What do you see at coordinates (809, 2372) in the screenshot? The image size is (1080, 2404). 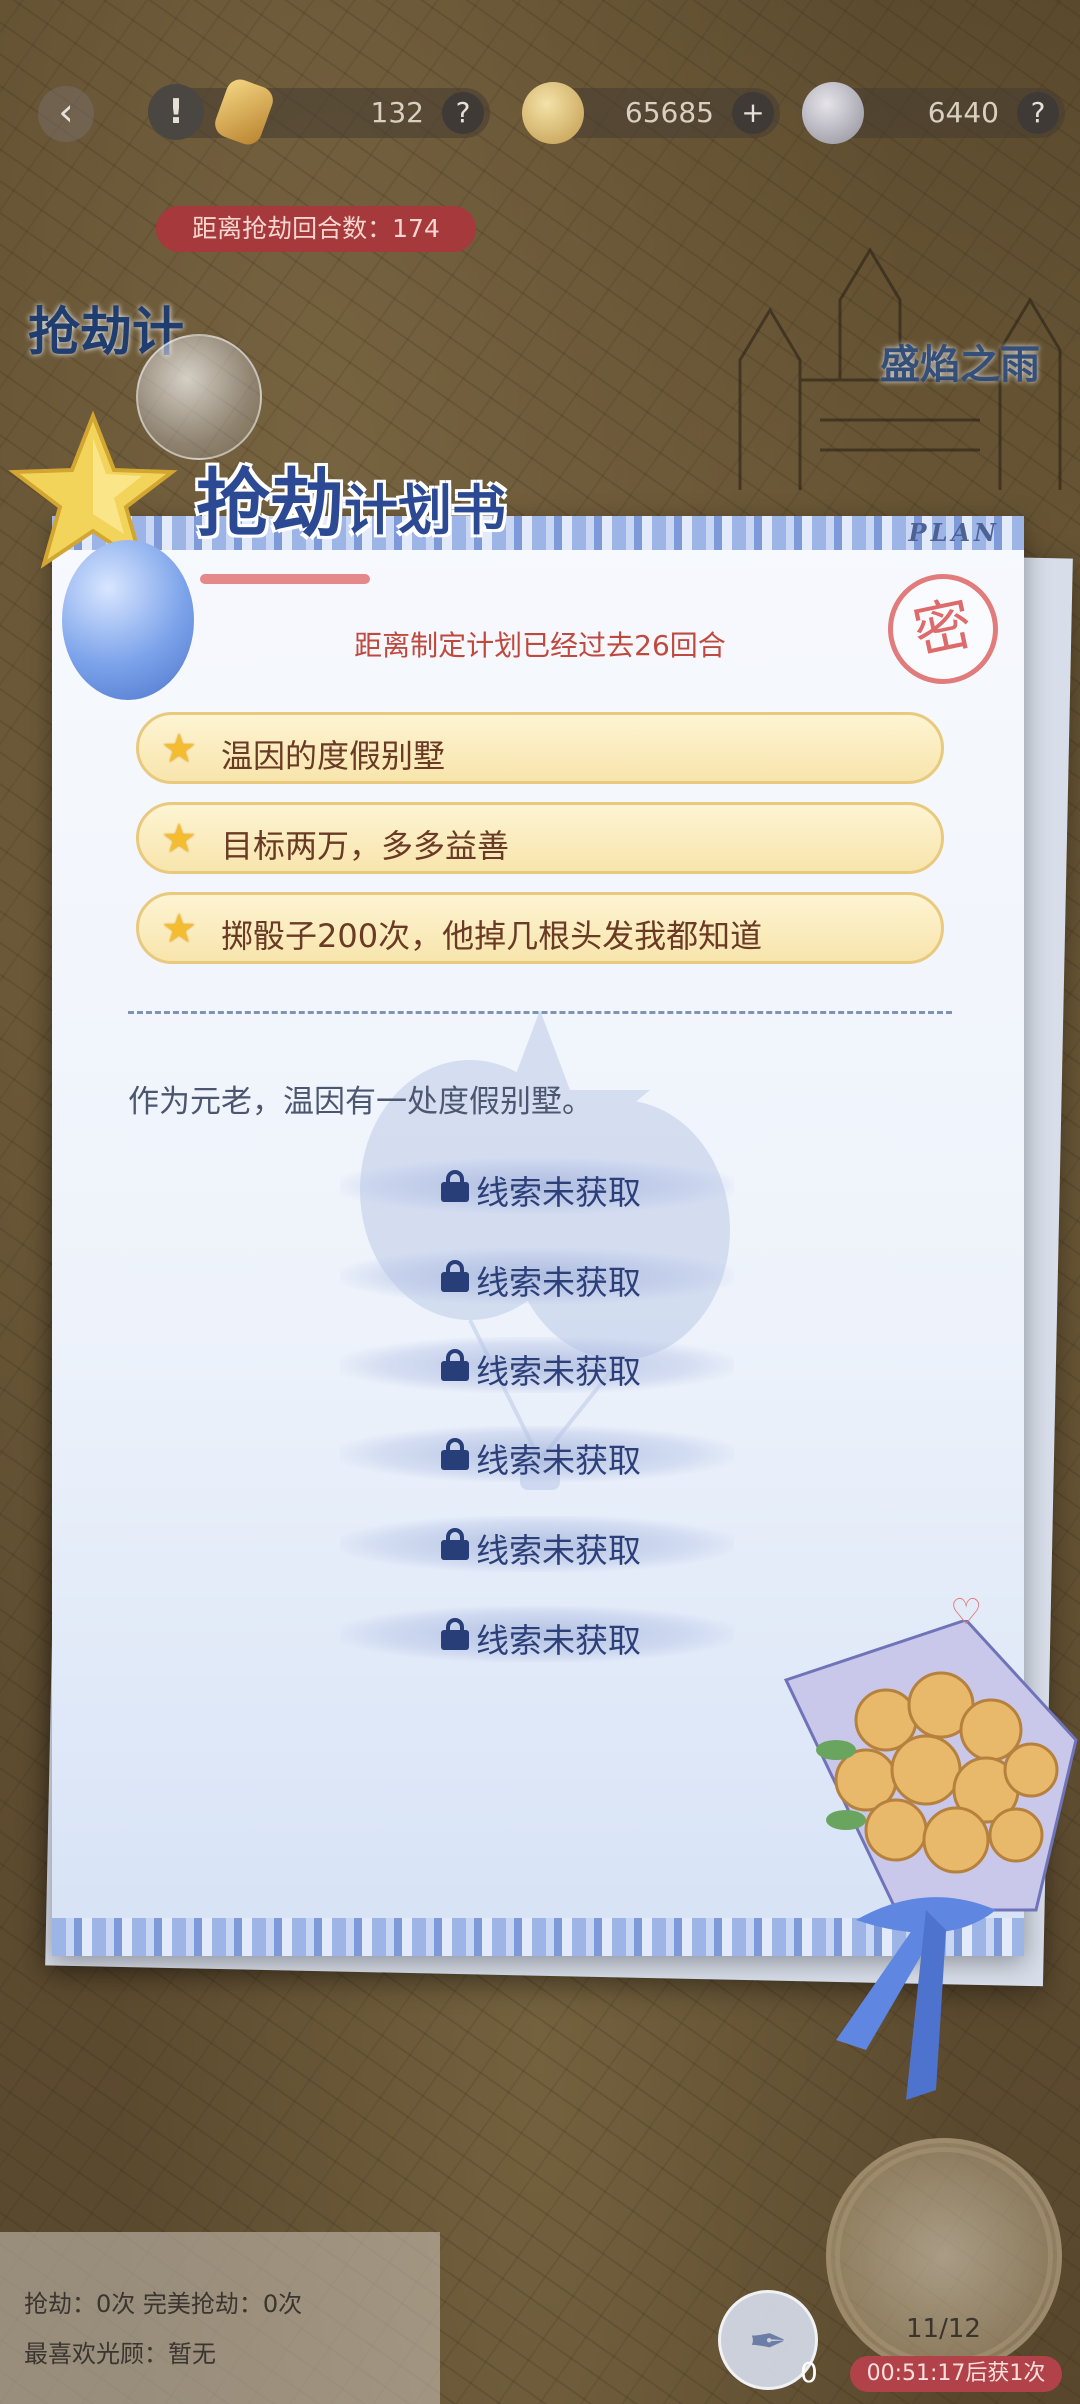 I see `feather-count: 0` at bounding box center [809, 2372].